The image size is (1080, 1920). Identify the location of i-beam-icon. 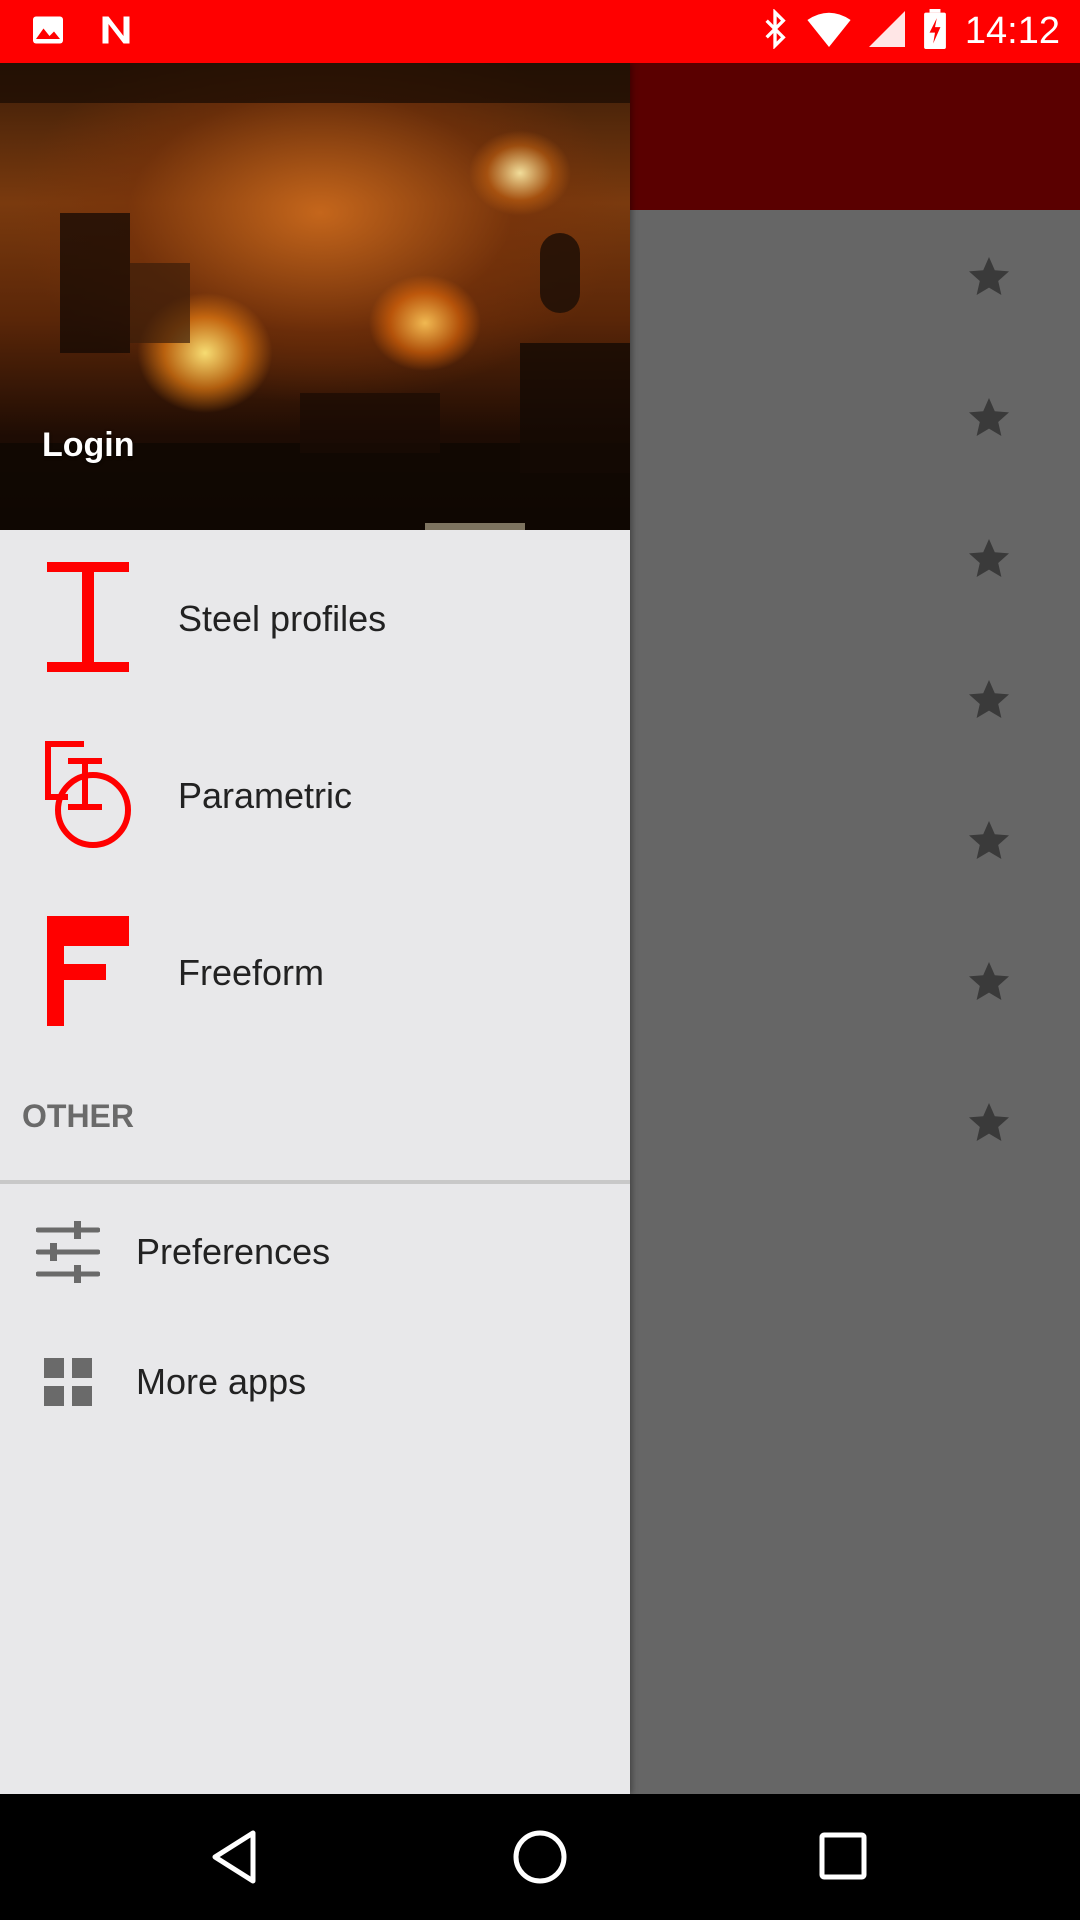
(89, 617).